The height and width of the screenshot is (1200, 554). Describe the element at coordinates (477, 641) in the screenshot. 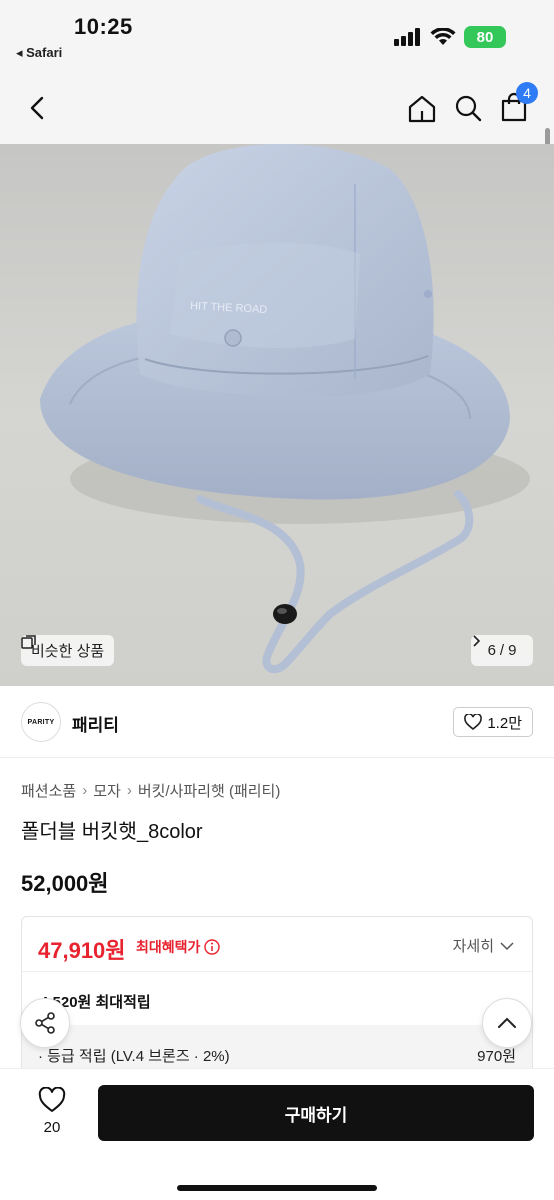

I see `chevron-right-icon` at that location.